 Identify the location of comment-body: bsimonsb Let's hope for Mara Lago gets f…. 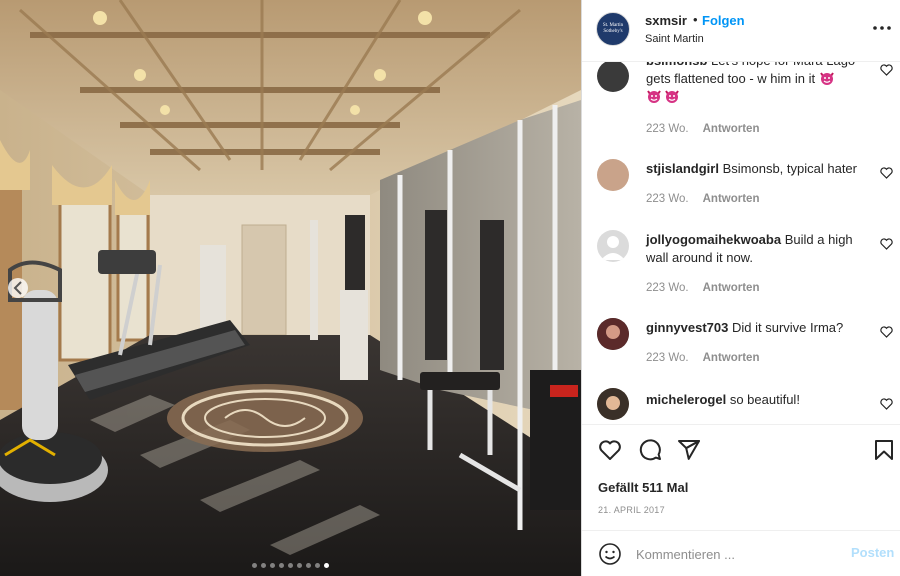
(756, 84).